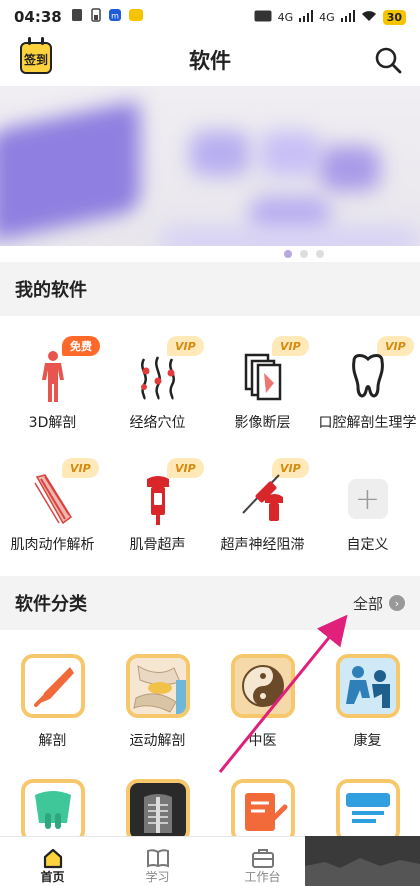 The height and width of the screenshot is (886, 420). Describe the element at coordinates (52, 686) in the screenshot. I see `scalpel-icon` at that location.